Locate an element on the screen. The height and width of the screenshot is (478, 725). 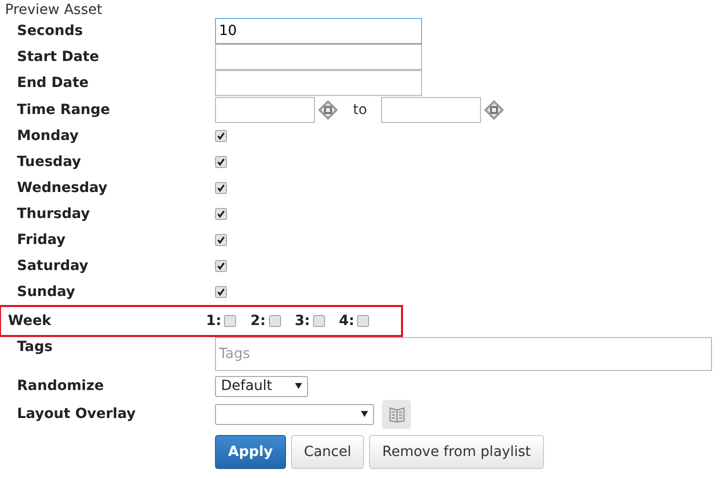
book-button is located at coordinates (396, 414).